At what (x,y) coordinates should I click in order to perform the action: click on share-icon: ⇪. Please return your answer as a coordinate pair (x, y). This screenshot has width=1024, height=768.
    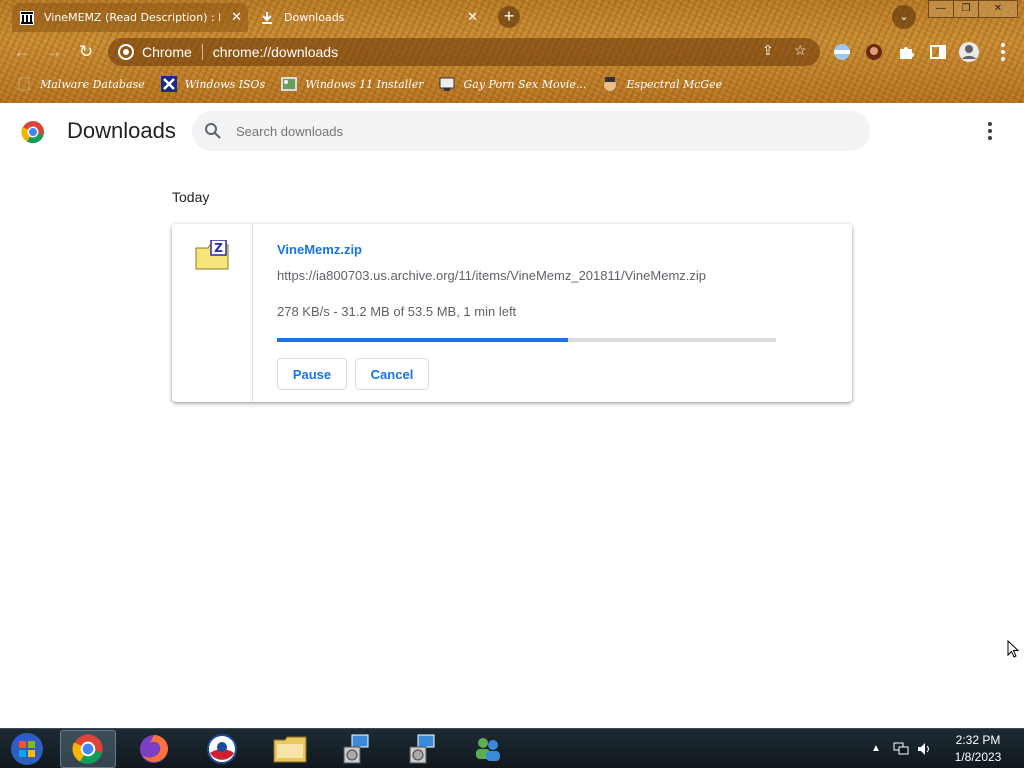
    Looking at the image, I should click on (768, 50).